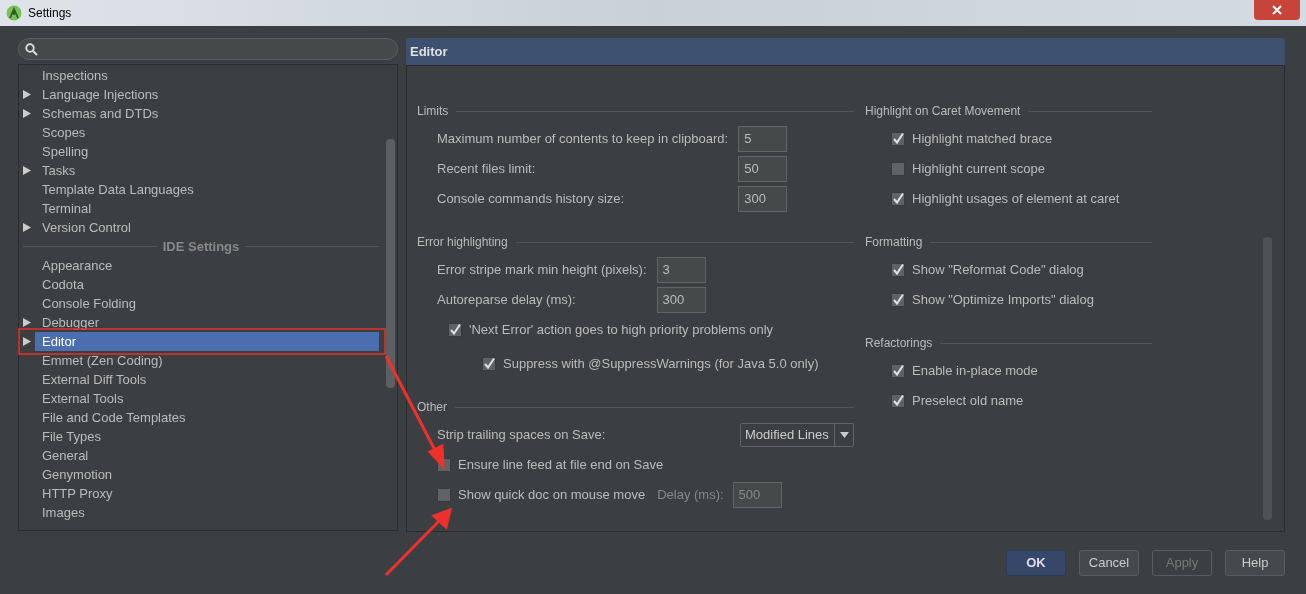  Describe the element at coordinates (968, 401) in the screenshot. I see `checkbox-label: Preselect old name` at that location.